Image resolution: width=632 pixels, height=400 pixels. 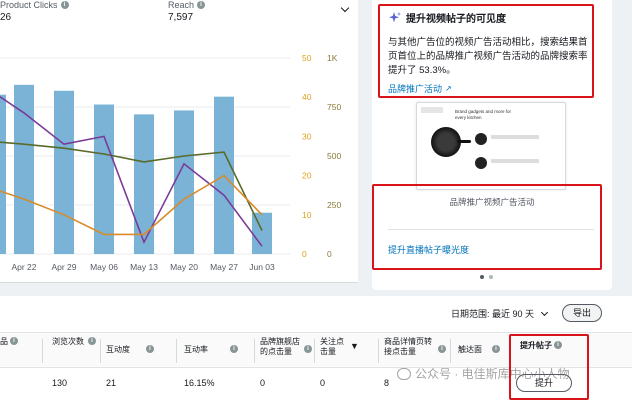 I want to click on ad-preview-image: Brand gadgets and more for every kitchen, so click(x=491, y=146).